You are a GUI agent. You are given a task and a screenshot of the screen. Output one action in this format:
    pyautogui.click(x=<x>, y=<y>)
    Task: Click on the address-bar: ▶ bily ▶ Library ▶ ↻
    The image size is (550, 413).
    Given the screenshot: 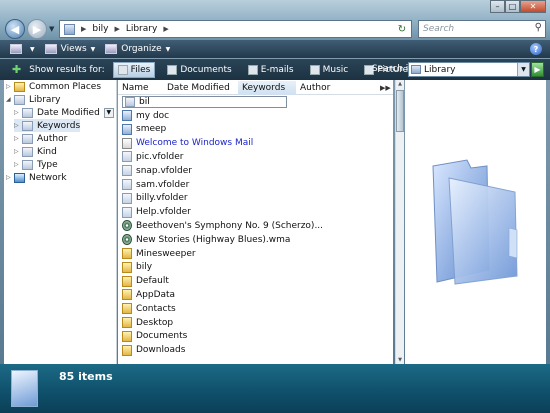 What is the action you would take?
    pyautogui.click(x=235, y=29)
    